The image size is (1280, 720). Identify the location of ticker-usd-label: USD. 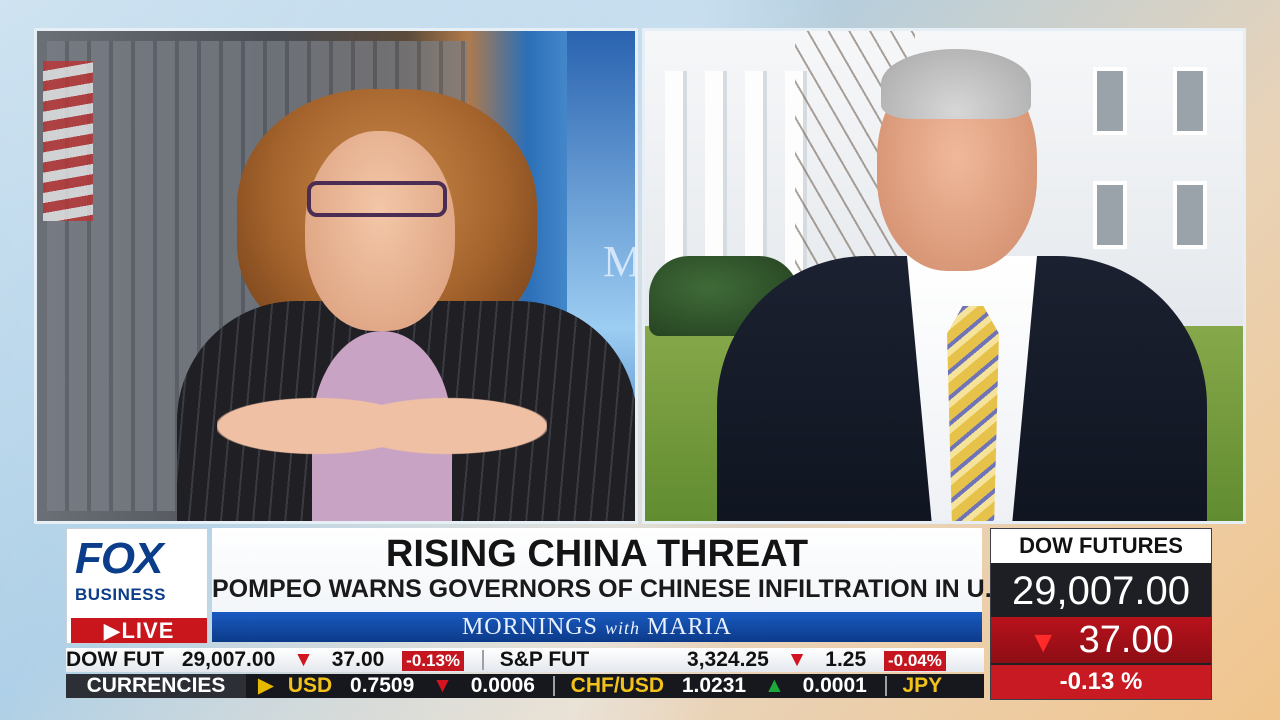
(310, 685).